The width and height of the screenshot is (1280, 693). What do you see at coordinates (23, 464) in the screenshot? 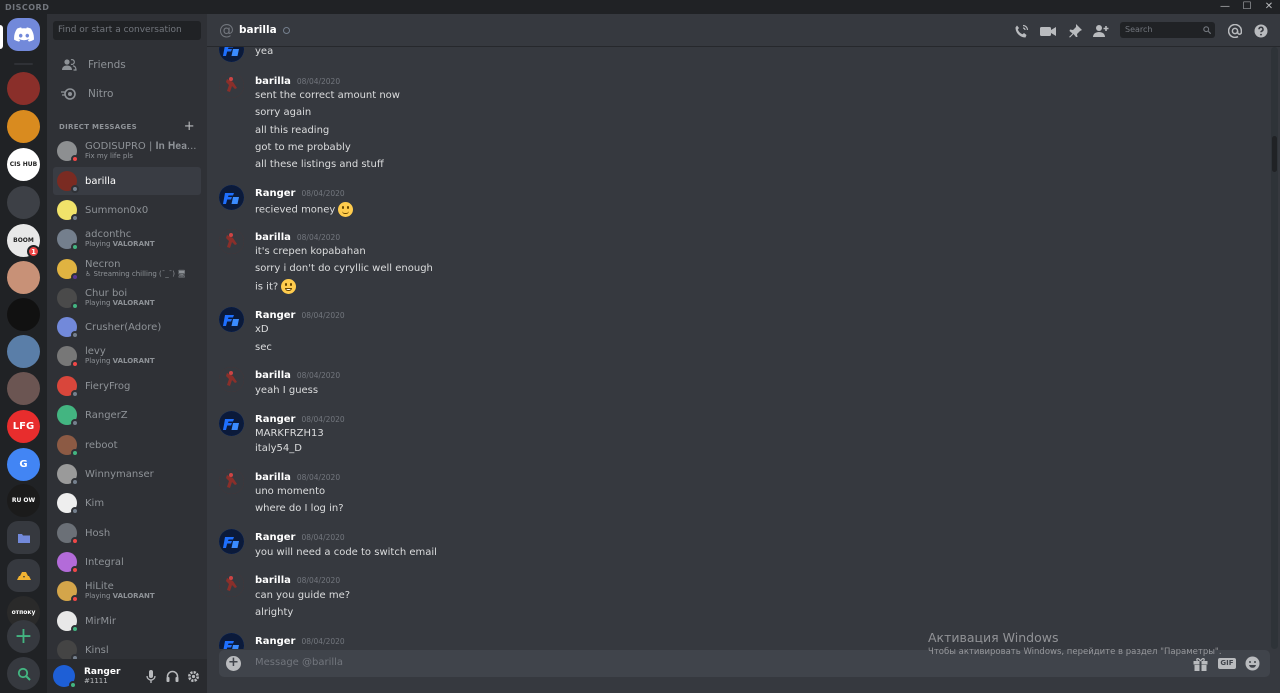
I see `server-icon: G` at bounding box center [23, 464].